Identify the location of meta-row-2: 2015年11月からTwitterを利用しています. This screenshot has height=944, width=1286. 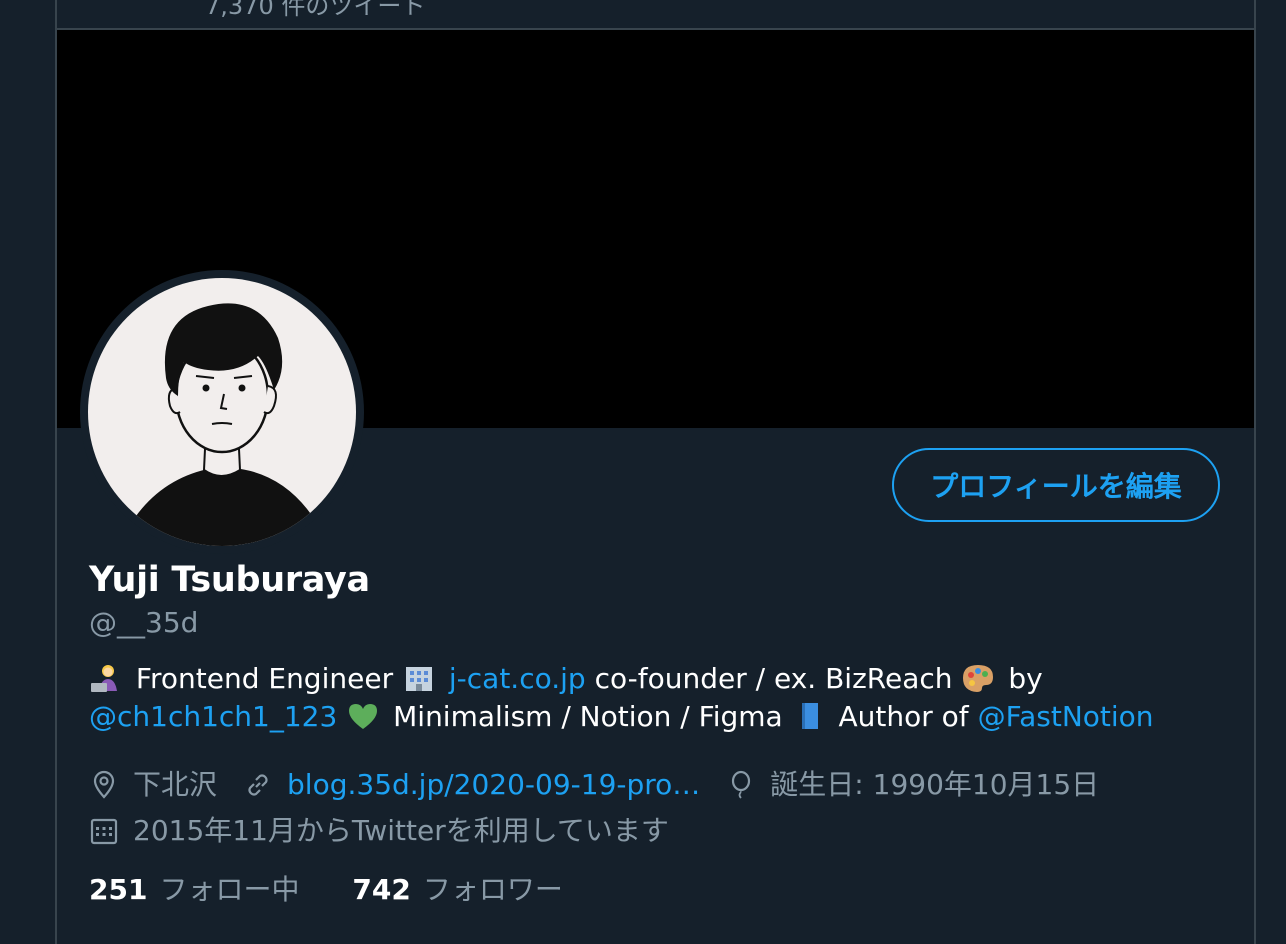
(607, 831).